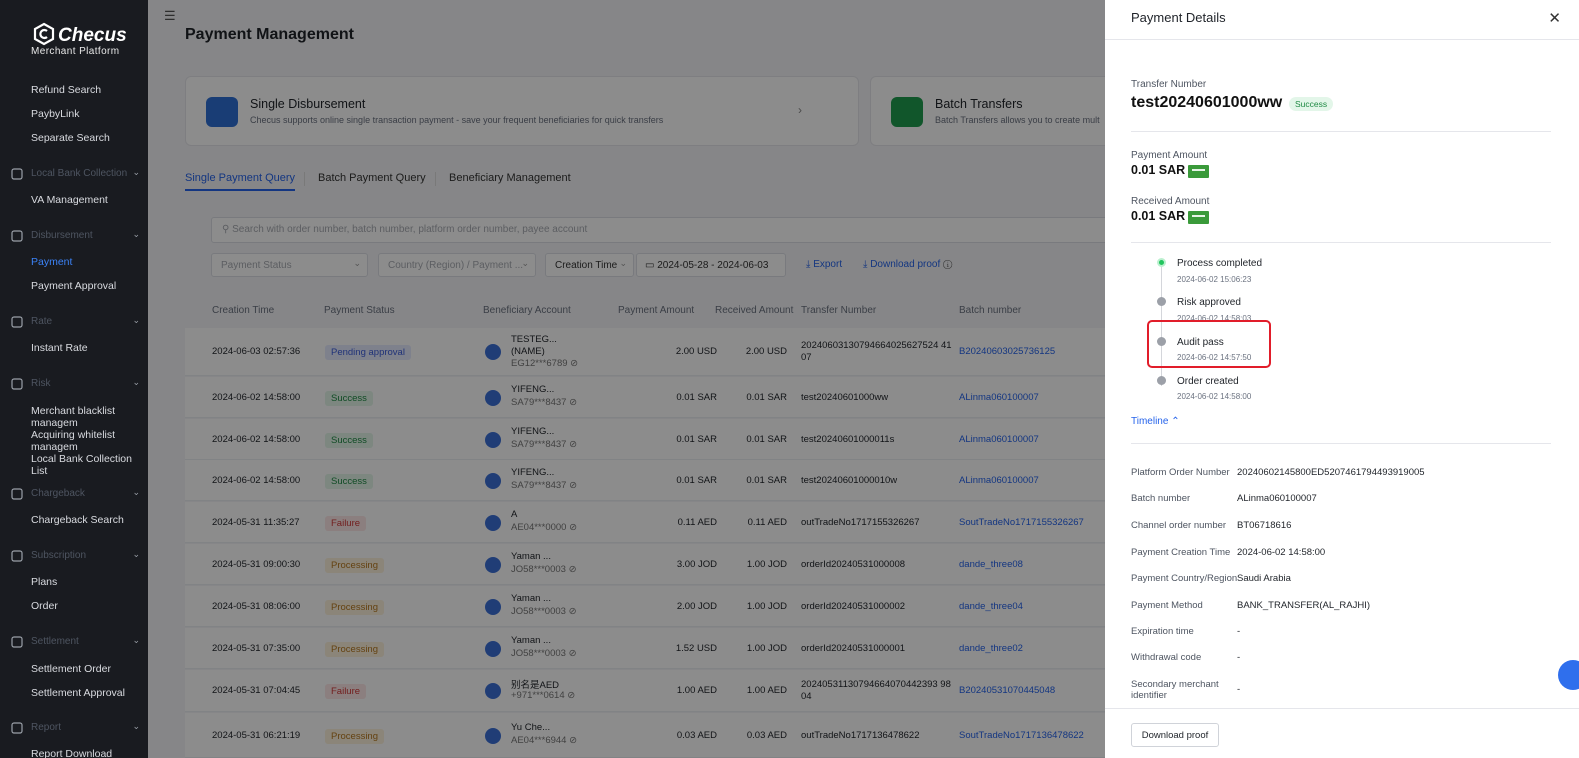 The width and height of the screenshot is (1579, 758). Describe the element at coordinates (1331, 472) in the screenshot. I see `detail-value: 20240602145800ED5207461794493919005` at that location.